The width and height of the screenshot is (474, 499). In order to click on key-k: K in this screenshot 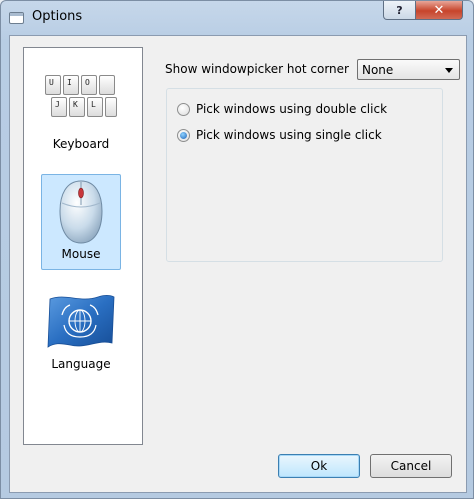, I will do `click(77, 107)`.